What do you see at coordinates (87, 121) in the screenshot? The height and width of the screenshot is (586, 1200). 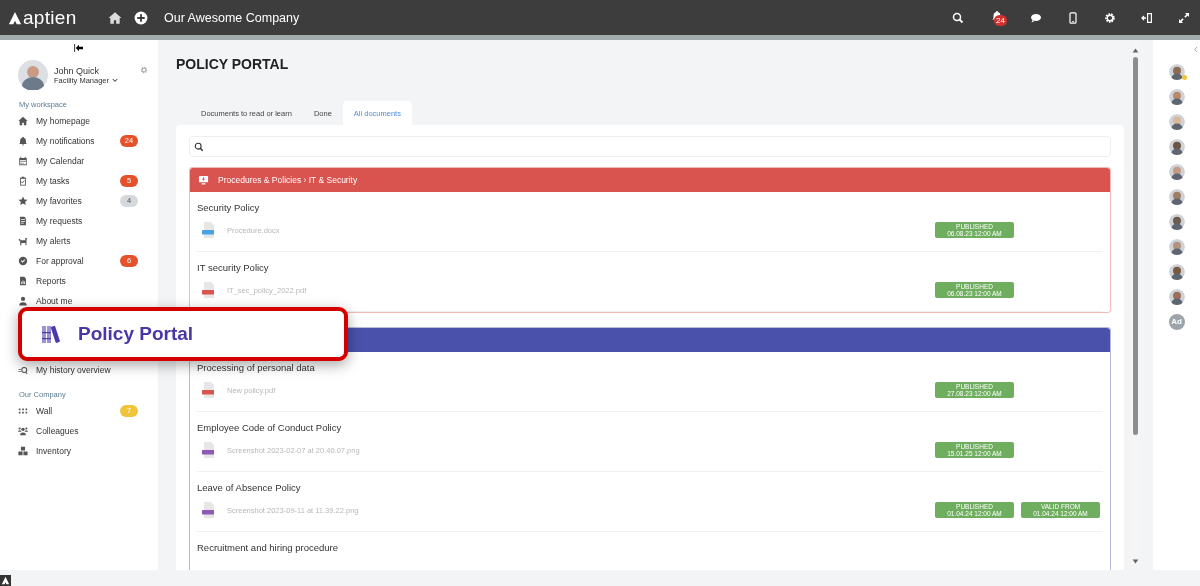 I see `nav-item: My homepage` at bounding box center [87, 121].